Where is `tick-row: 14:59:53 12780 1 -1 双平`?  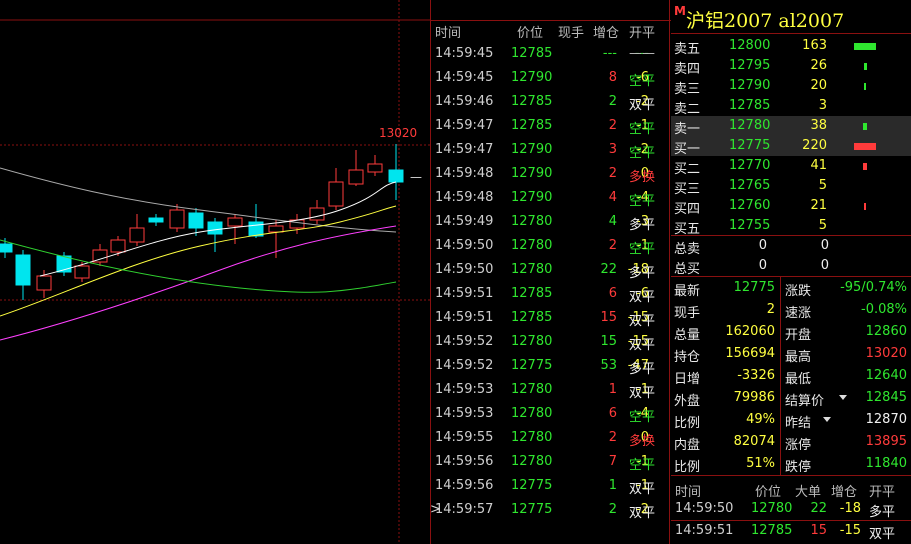 tick-row: 14:59:53 12780 1 -1 双平 is located at coordinates (551, 390).